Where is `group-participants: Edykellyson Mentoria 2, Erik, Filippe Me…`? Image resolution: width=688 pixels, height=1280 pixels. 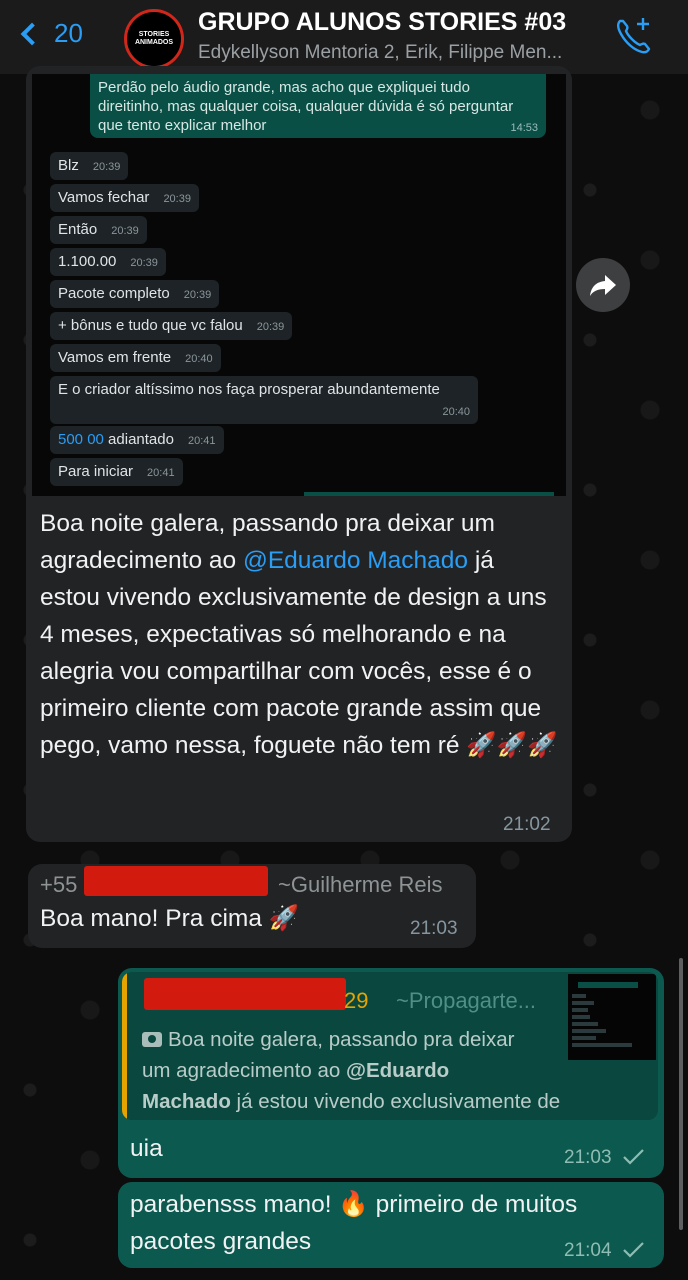
group-participants: Edykellyson Mentoria 2, Erik, Filippe Me… is located at coordinates (403, 53).